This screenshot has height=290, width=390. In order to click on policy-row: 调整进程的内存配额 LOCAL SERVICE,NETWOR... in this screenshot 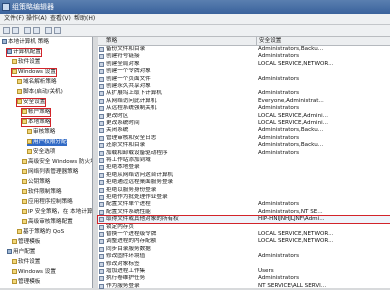, I will do `click(244, 241)`.